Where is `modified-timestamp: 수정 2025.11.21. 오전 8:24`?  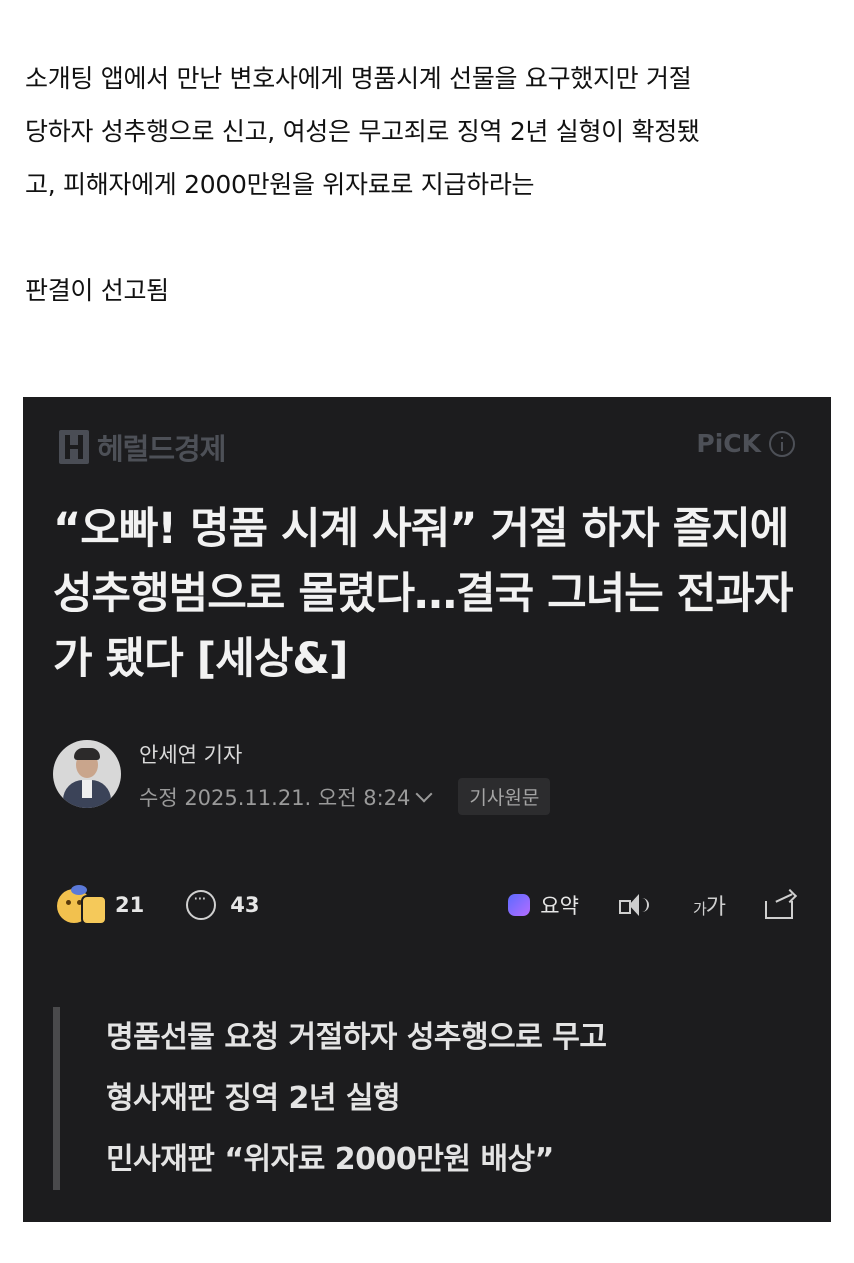
modified-timestamp: 수정 2025.11.21. 오전 8:24 is located at coordinates (275, 797).